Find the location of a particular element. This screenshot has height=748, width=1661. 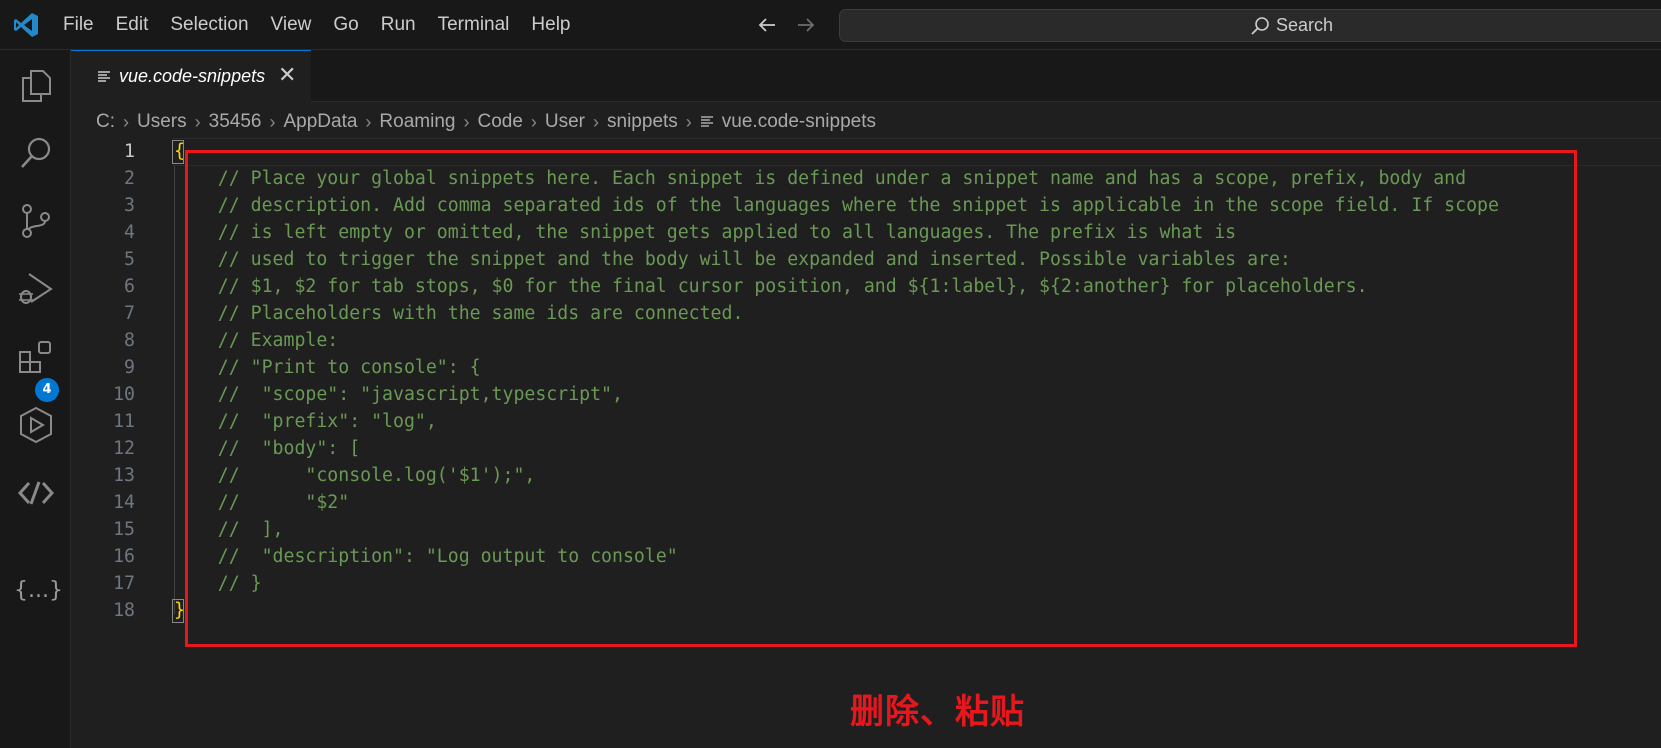

extensions-badge: 4 is located at coordinates (47, 390).